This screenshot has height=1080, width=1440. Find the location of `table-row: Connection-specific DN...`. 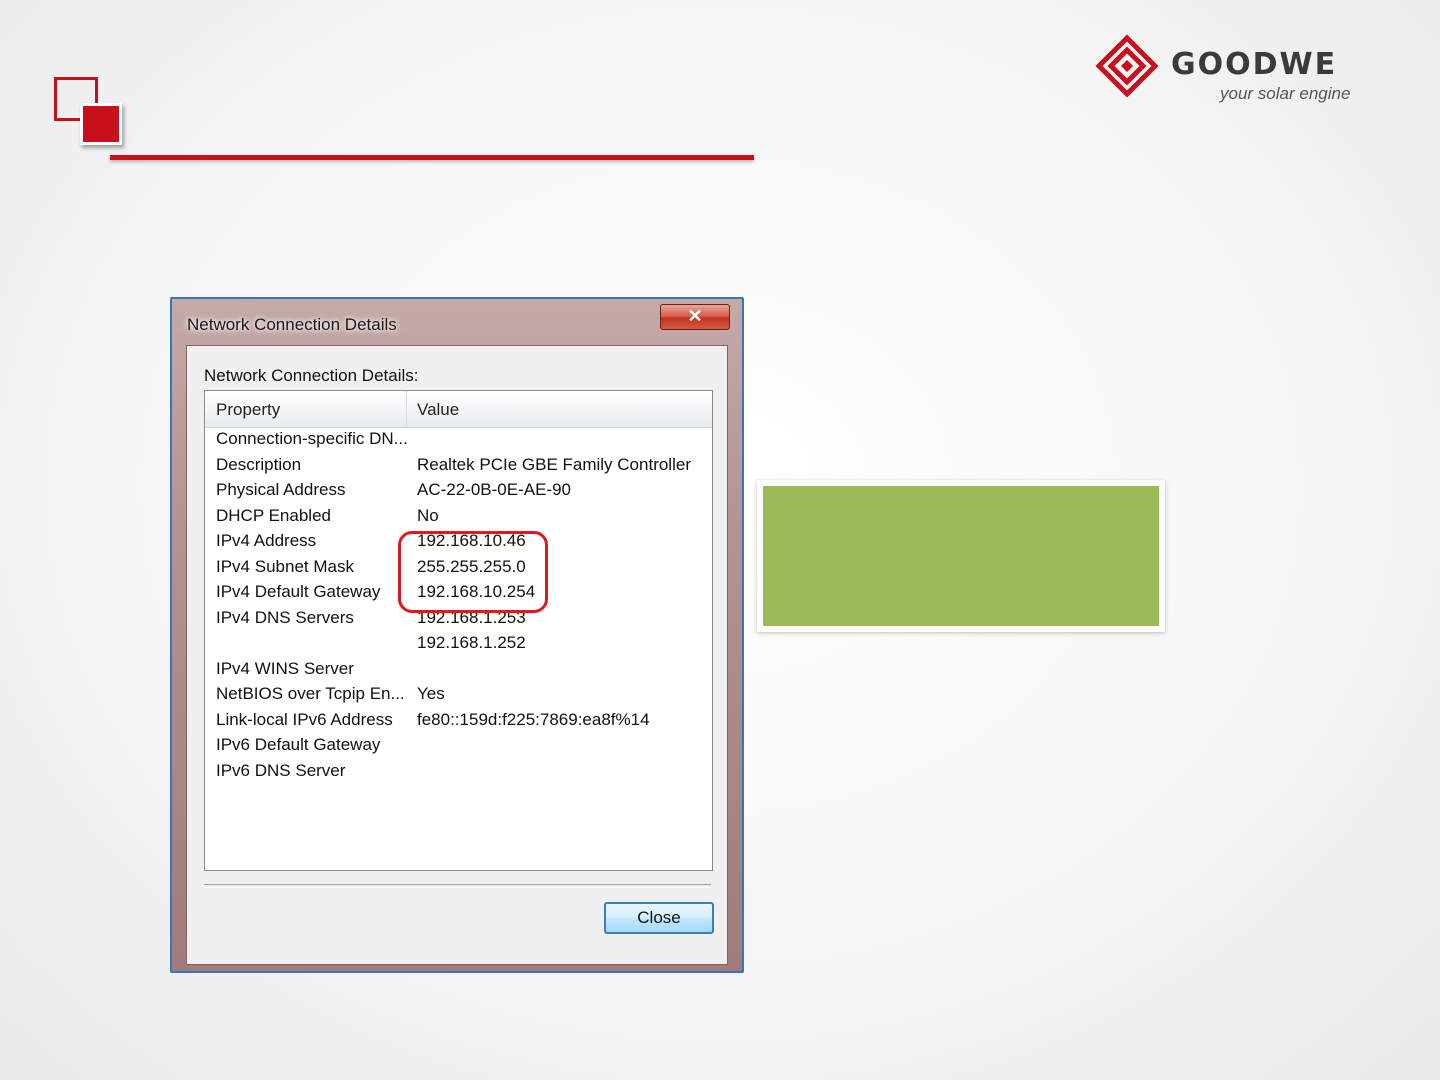

table-row: Connection-specific DN... is located at coordinates (458, 442).